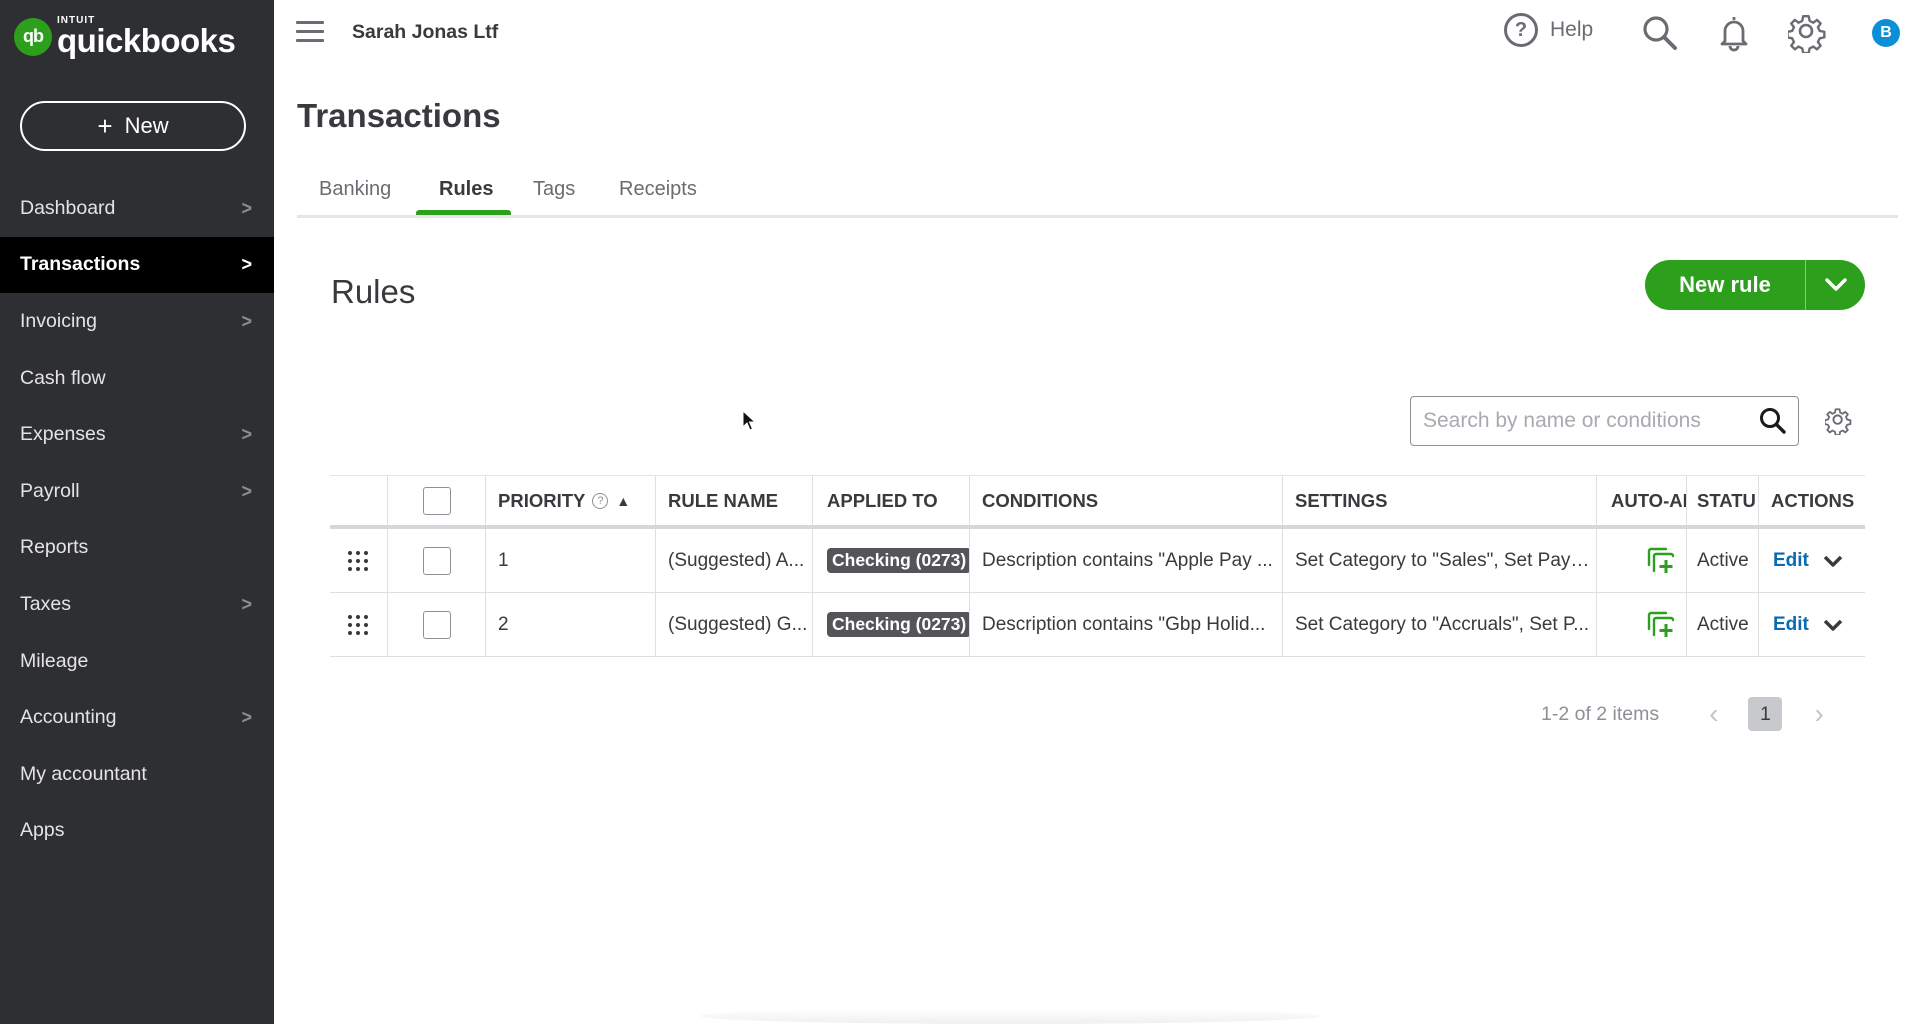  I want to click on transactions-tabs: Banking Rules Tags Receipts, so click(1097, 194).